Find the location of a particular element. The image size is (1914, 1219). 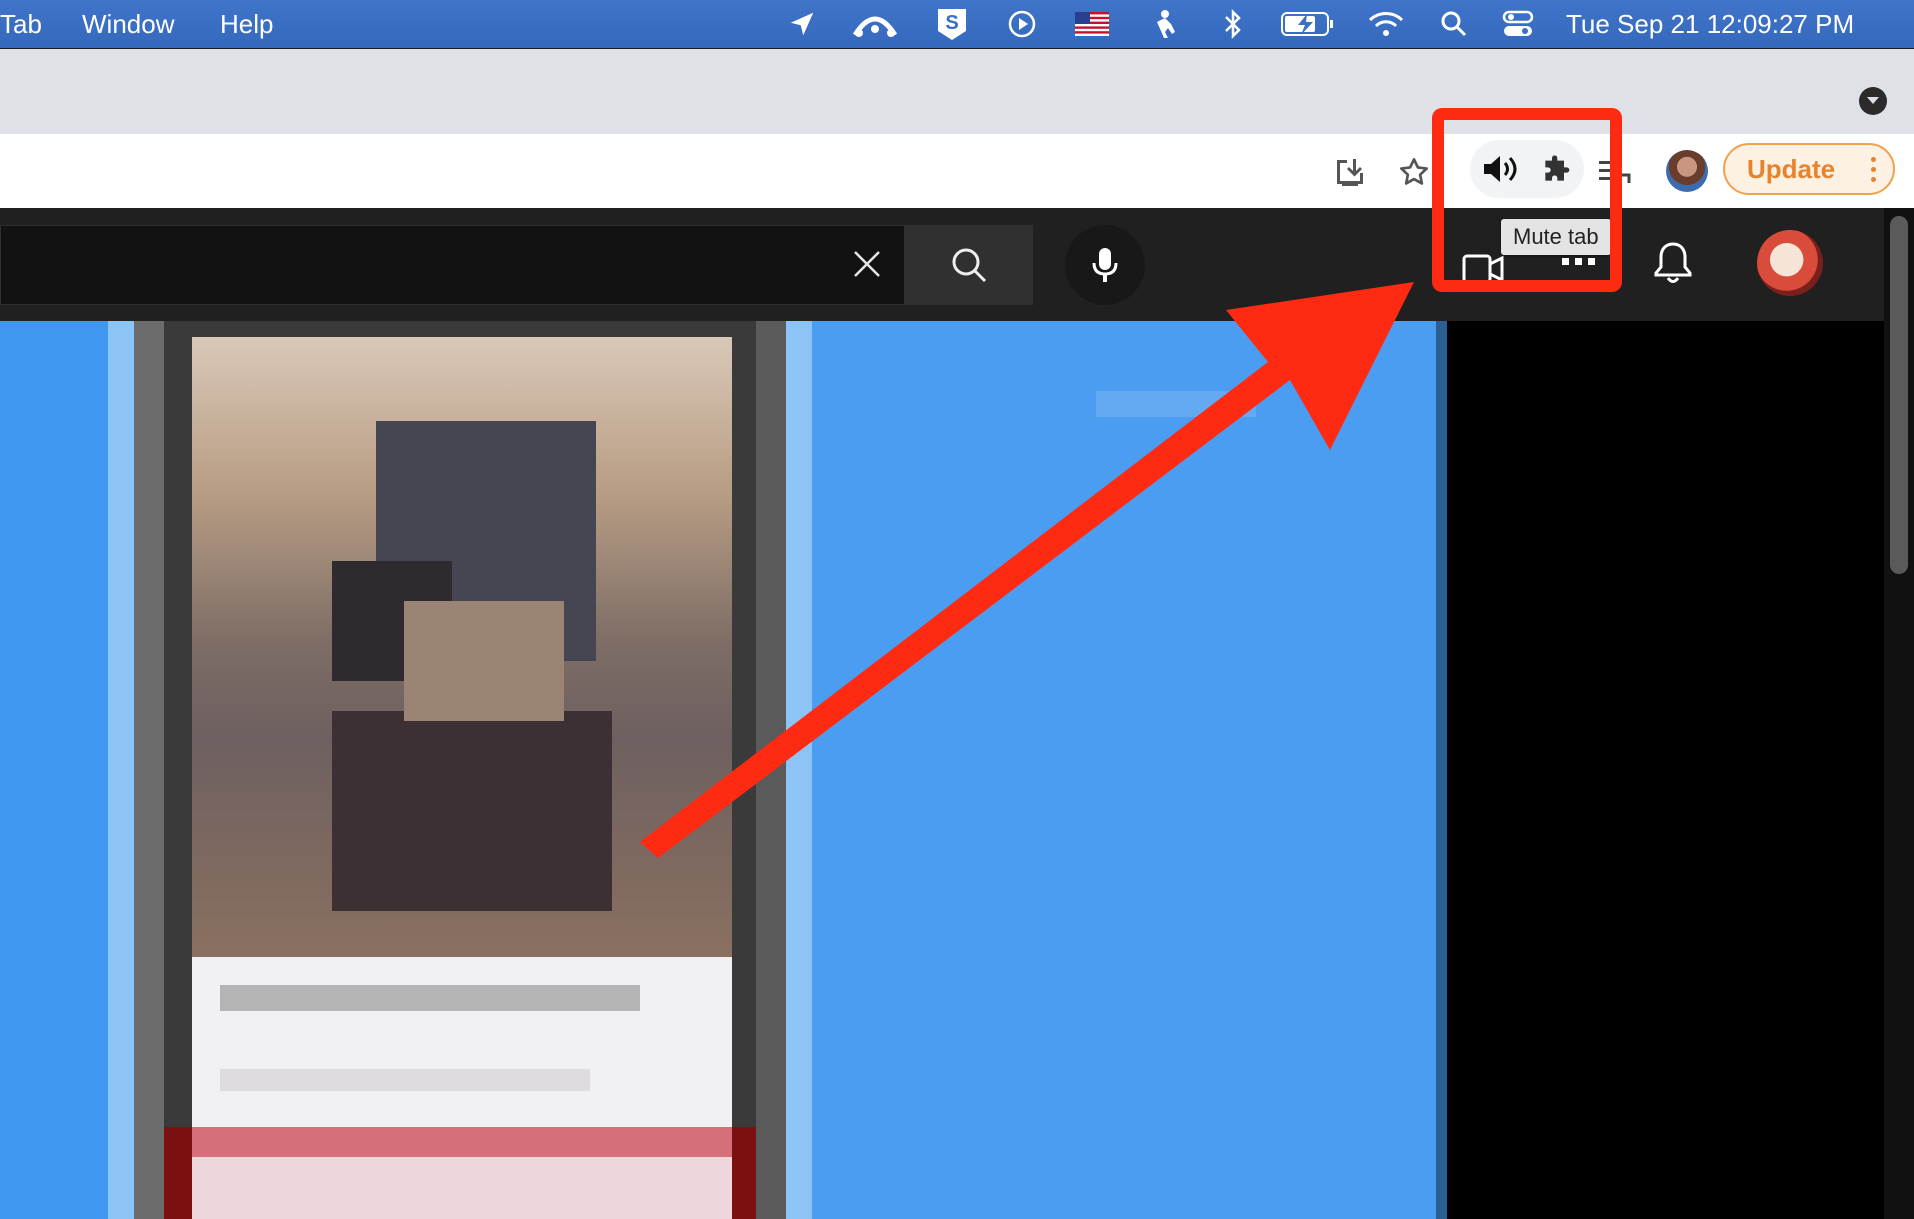

svg-text: S is located at coordinates (951, 23).